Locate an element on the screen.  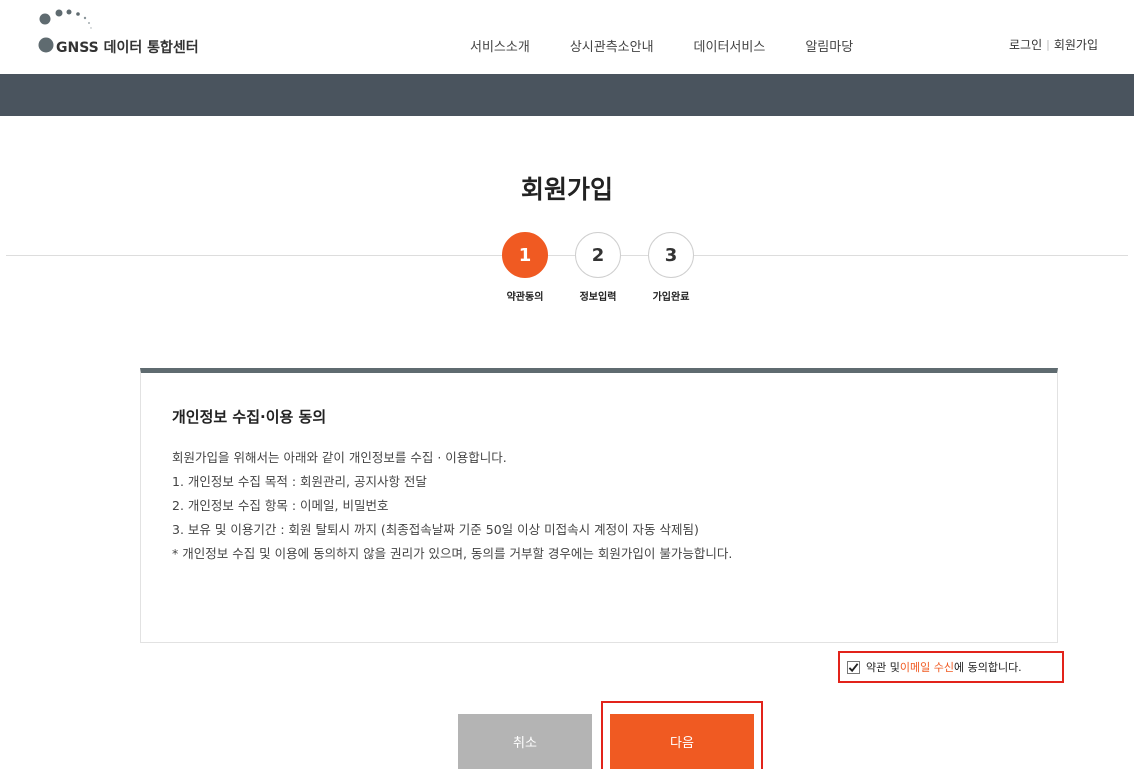
utility-menu: 로그인 | 회원가입 is located at coordinates (1053, 44).